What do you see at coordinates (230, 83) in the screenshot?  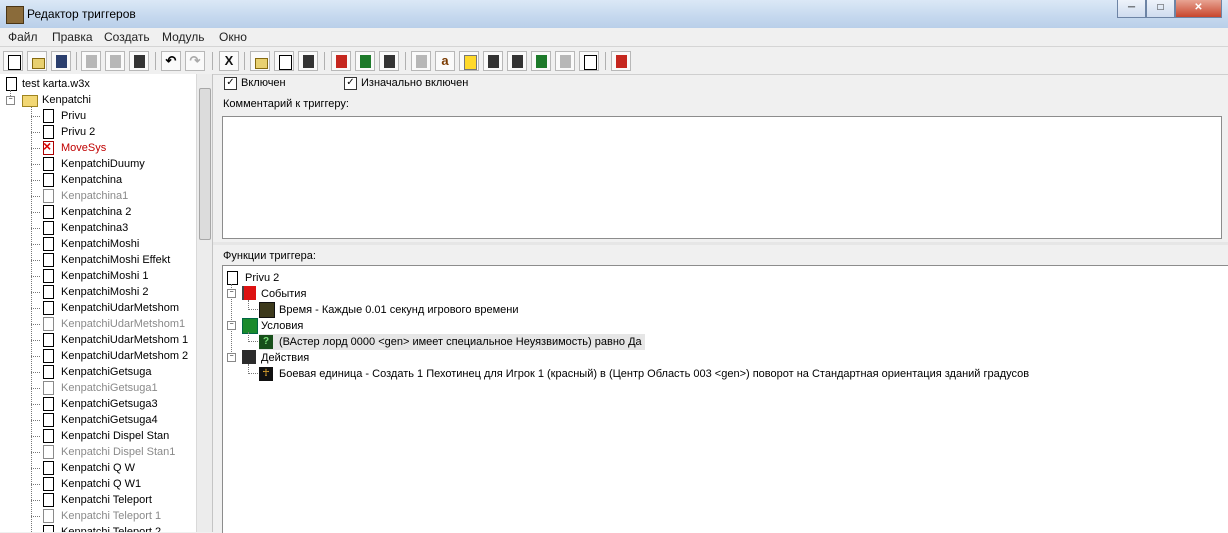 I see `enabled-checkbox: ✓` at bounding box center [230, 83].